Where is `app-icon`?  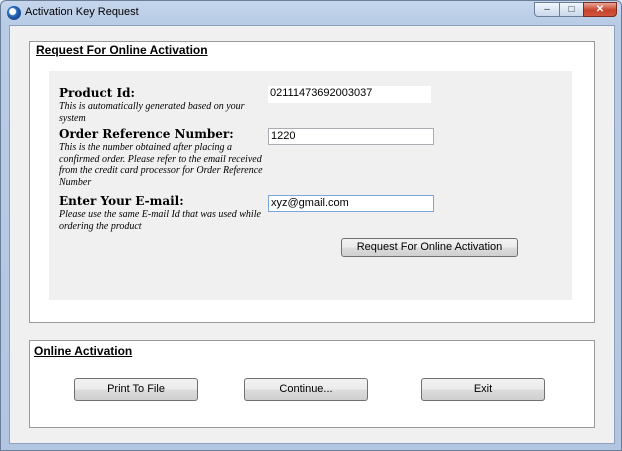
app-icon is located at coordinates (14, 13).